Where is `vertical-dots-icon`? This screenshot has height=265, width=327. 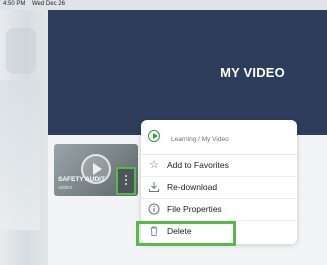
vertical-dots-icon is located at coordinates (126, 181).